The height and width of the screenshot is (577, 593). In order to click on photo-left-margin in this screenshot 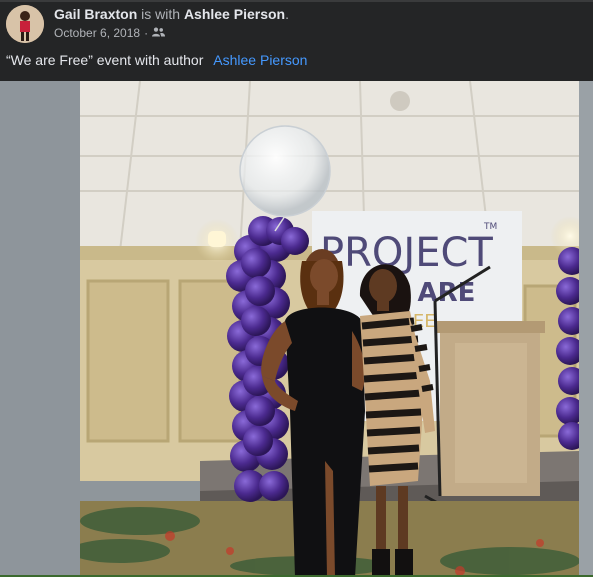, I will do `click(40, 329)`.